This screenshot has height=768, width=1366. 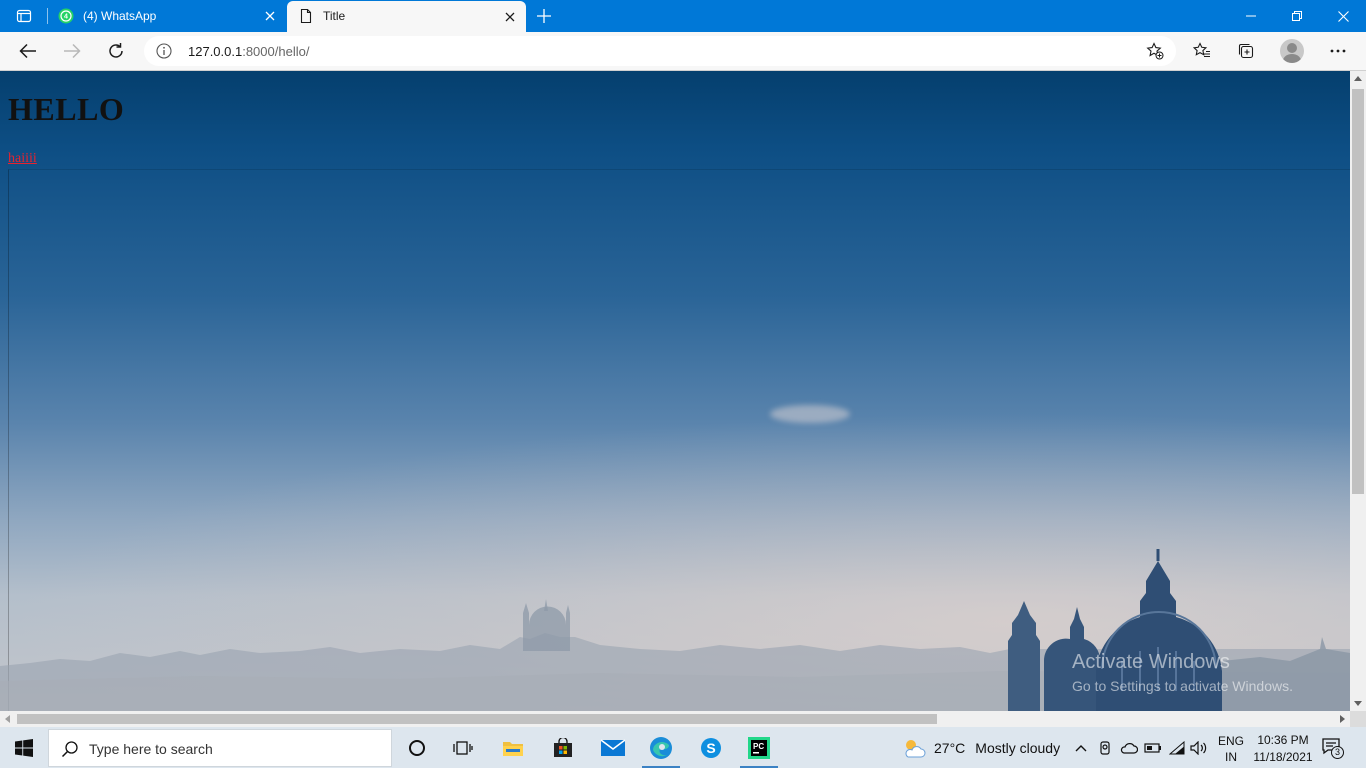 I want to click on svg-text: S, so click(x=710, y=748).